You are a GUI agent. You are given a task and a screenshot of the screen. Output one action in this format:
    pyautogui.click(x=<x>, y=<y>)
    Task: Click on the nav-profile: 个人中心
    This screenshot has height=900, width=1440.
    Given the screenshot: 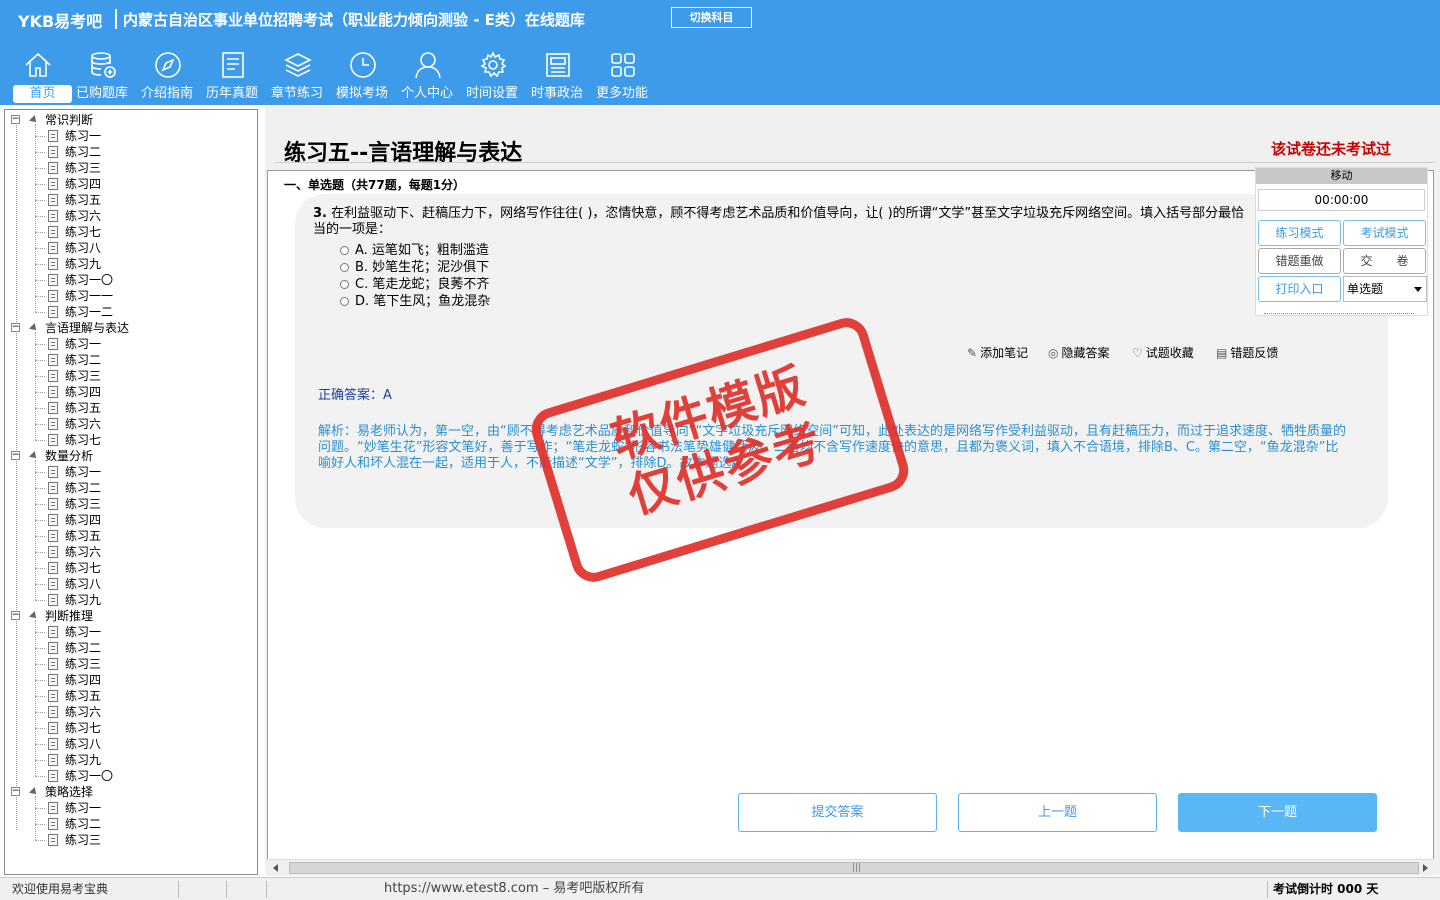 What is the action you would take?
    pyautogui.click(x=427, y=76)
    